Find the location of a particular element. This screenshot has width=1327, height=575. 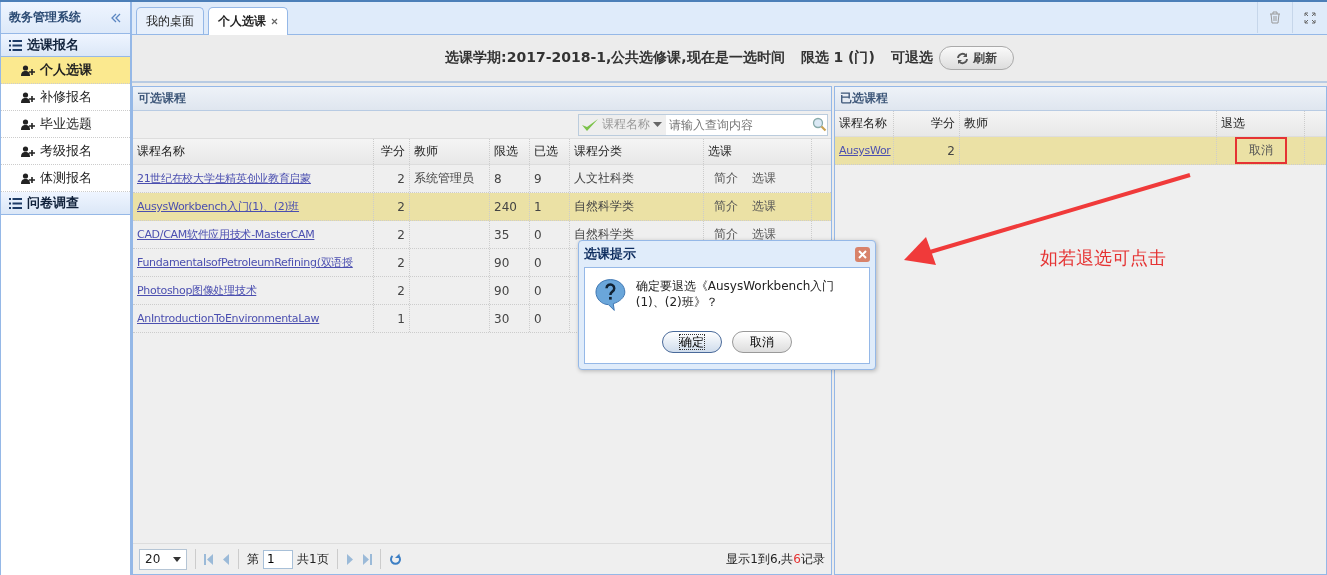

panel-title: 已选课程 is located at coordinates (864, 98).